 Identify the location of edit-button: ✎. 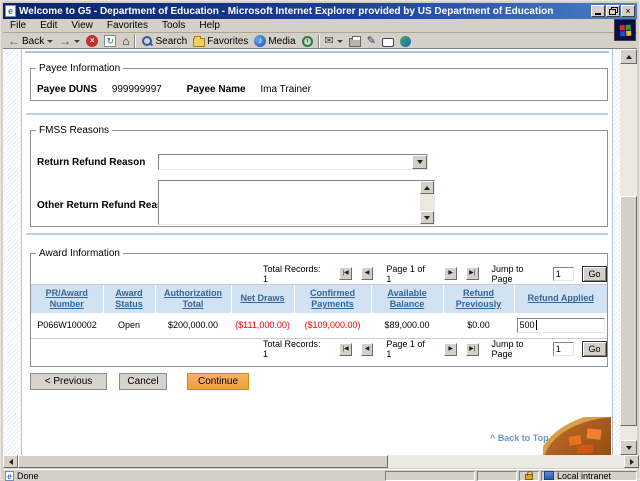
(371, 41).